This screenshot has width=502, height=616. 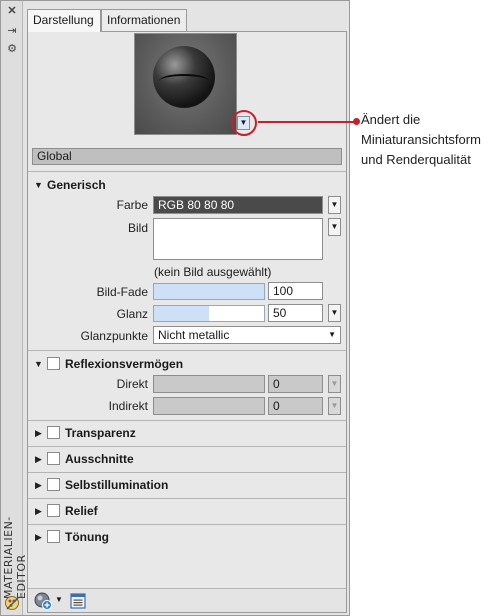 What do you see at coordinates (209, 406) in the screenshot?
I see `indirekt-slider` at bounding box center [209, 406].